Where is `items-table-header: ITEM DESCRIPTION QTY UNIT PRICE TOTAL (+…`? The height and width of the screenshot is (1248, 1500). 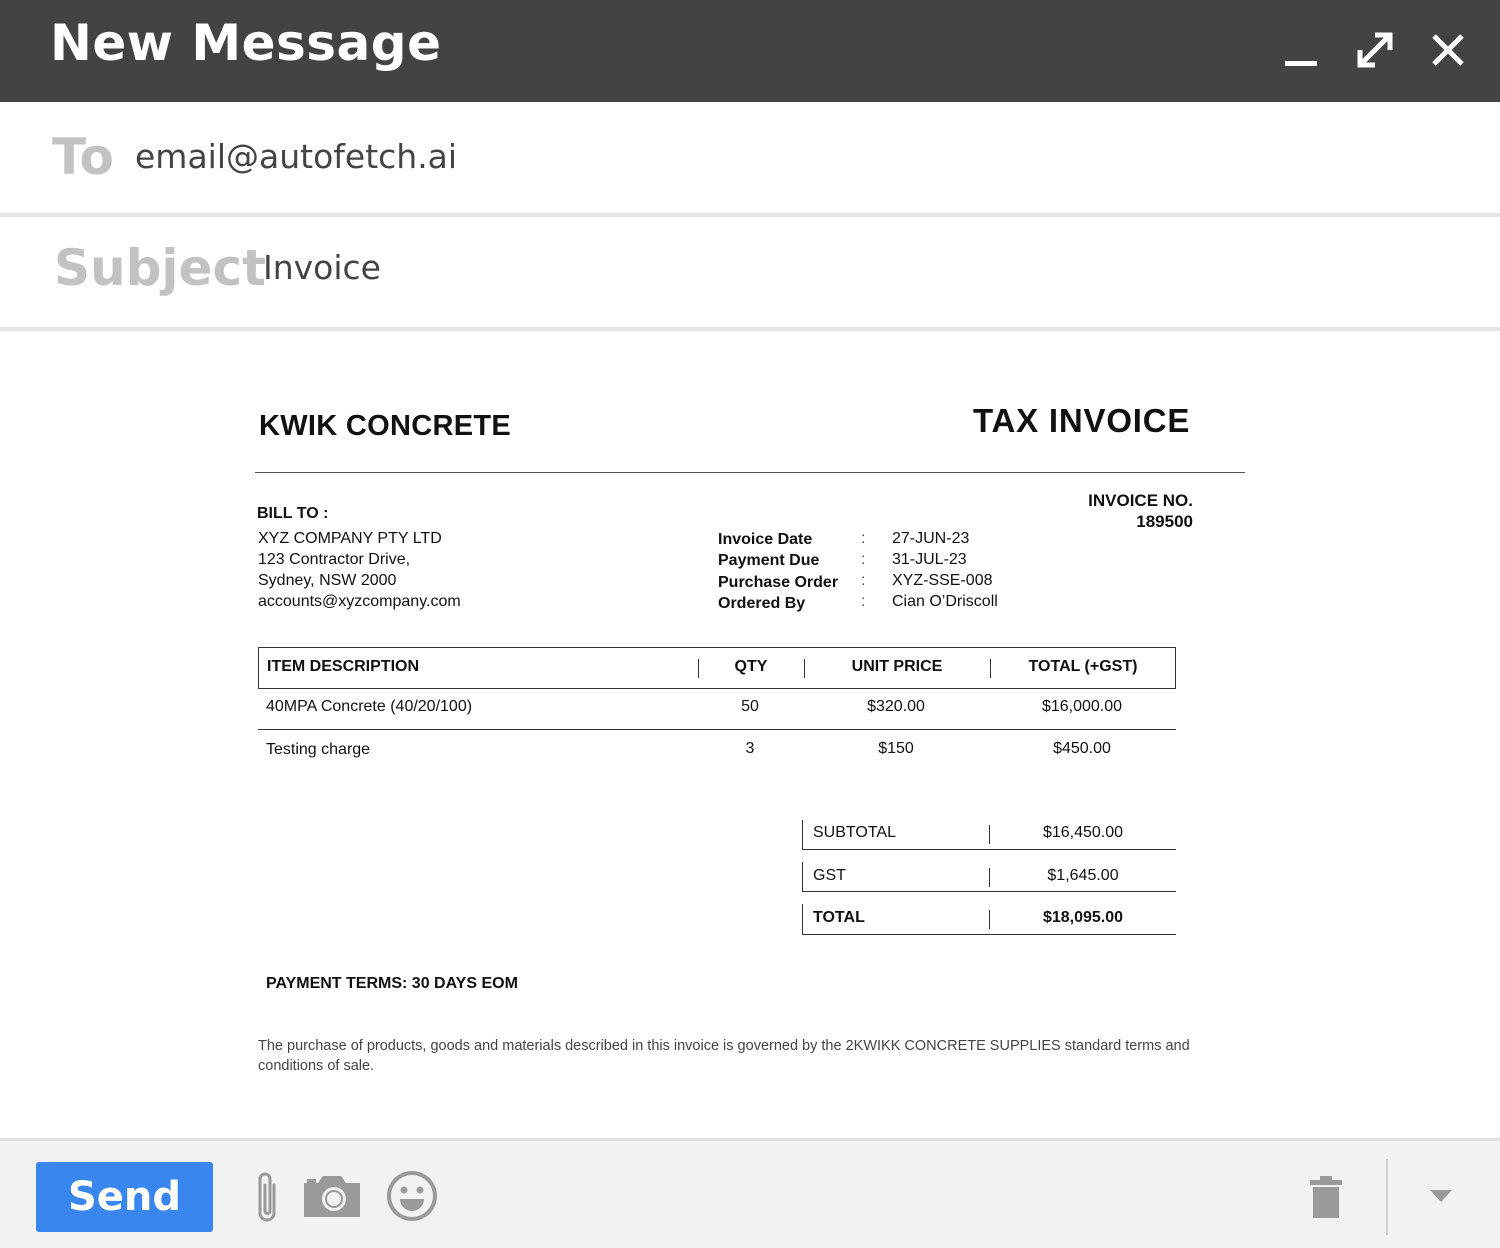
items-table-header: ITEM DESCRIPTION QTY UNIT PRICE TOTAL (+… is located at coordinates (717, 668).